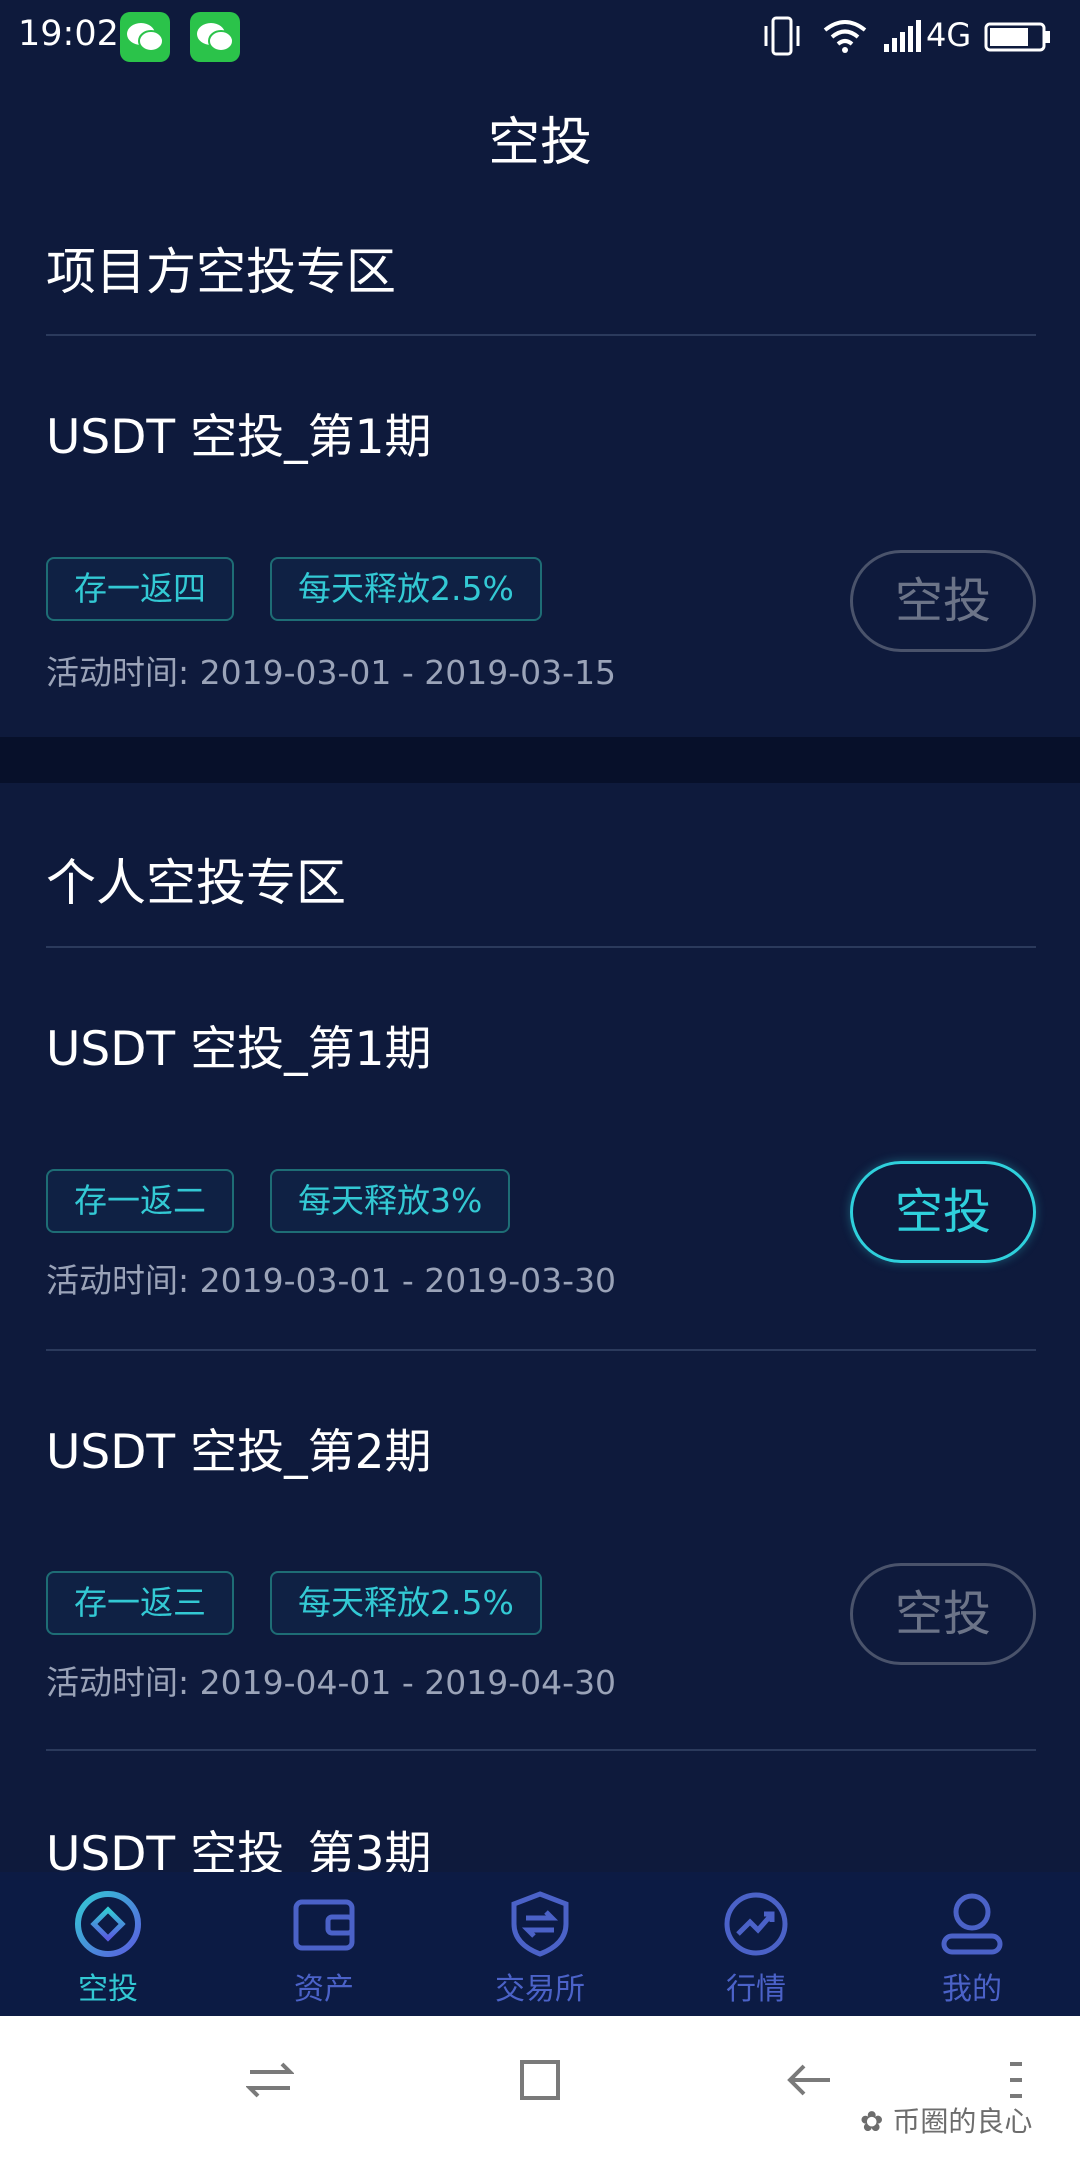 Image resolution: width=1080 pixels, height=2160 pixels. What do you see at coordinates (1017, 37) in the screenshot?
I see `battery-icon` at bounding box center [1017, 37].